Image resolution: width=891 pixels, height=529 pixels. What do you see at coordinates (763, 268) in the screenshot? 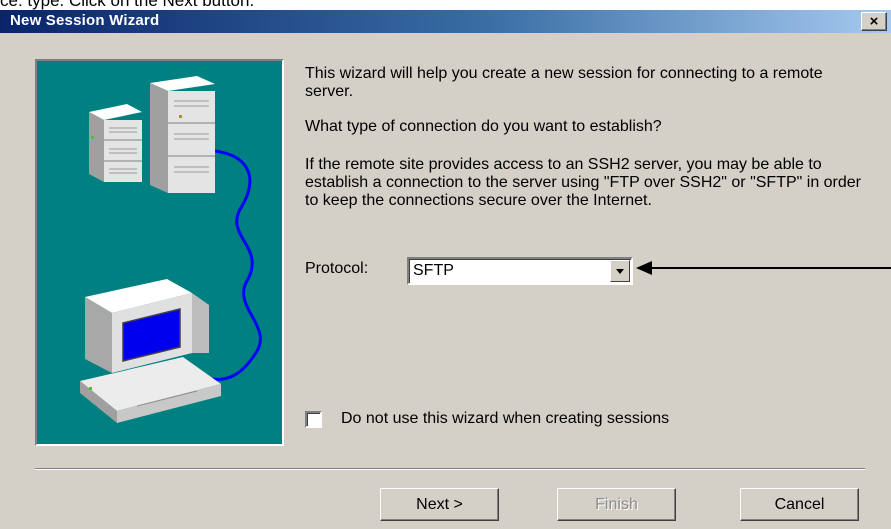
I see `annotation-arrow-icon` at bounding box center [763, 268].